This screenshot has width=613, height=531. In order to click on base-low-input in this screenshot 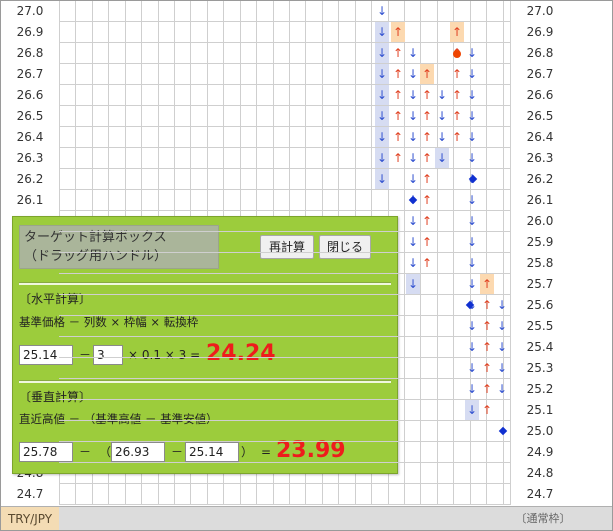, I will do `click(212, 452)`.